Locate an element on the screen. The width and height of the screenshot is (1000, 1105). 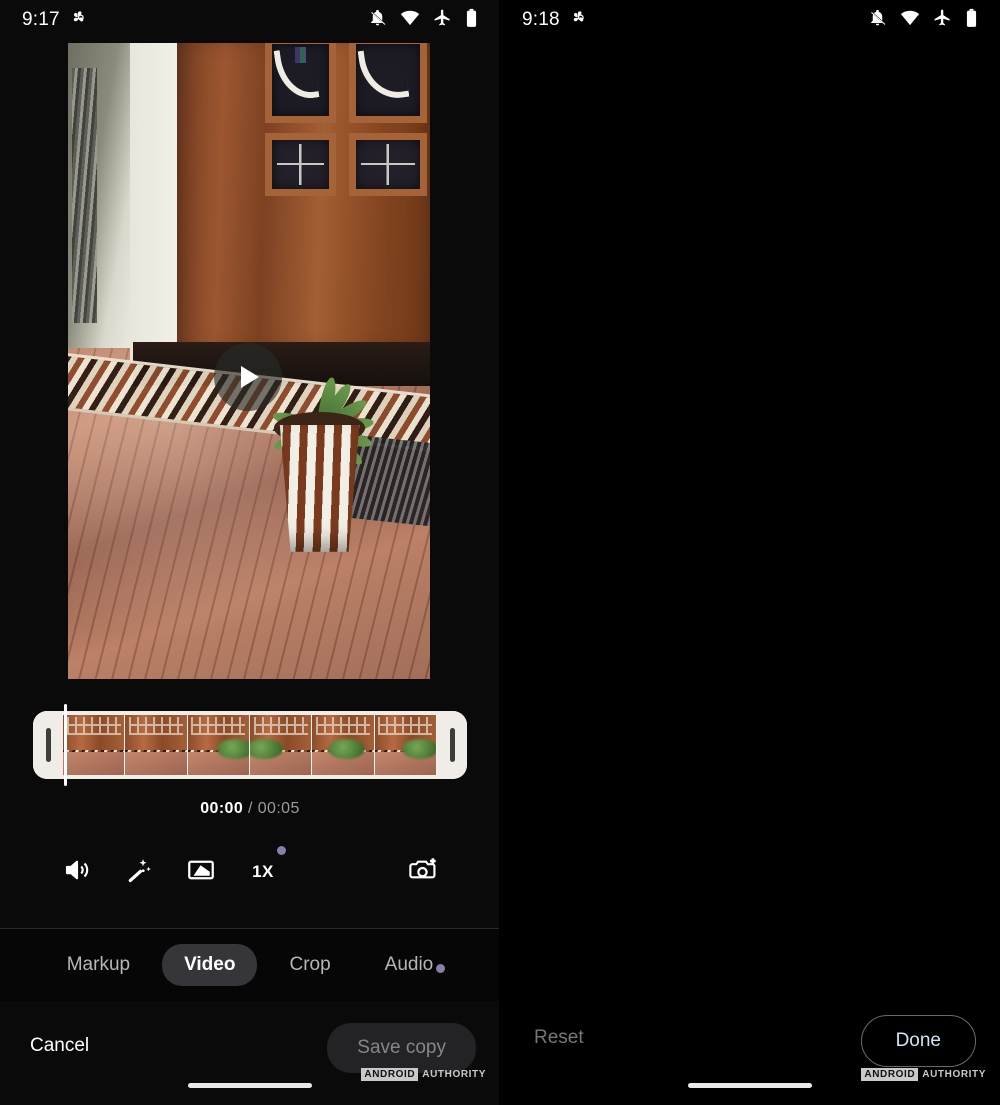
tab-wrap-video: Video is located at coordinates (210, 965).